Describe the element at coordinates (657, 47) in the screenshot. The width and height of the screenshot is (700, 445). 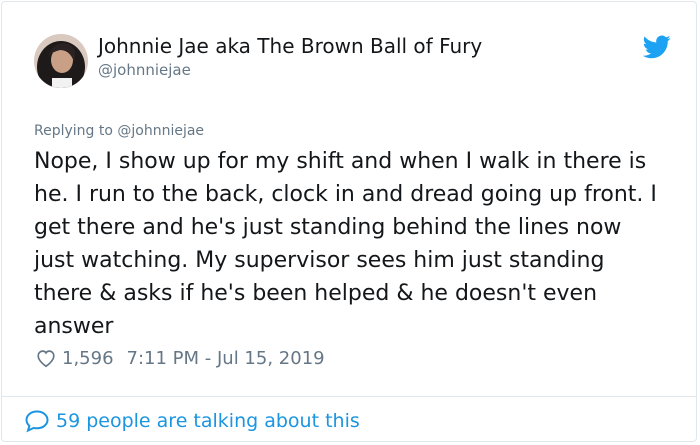
I see `twitter-bird-icon` at that location.